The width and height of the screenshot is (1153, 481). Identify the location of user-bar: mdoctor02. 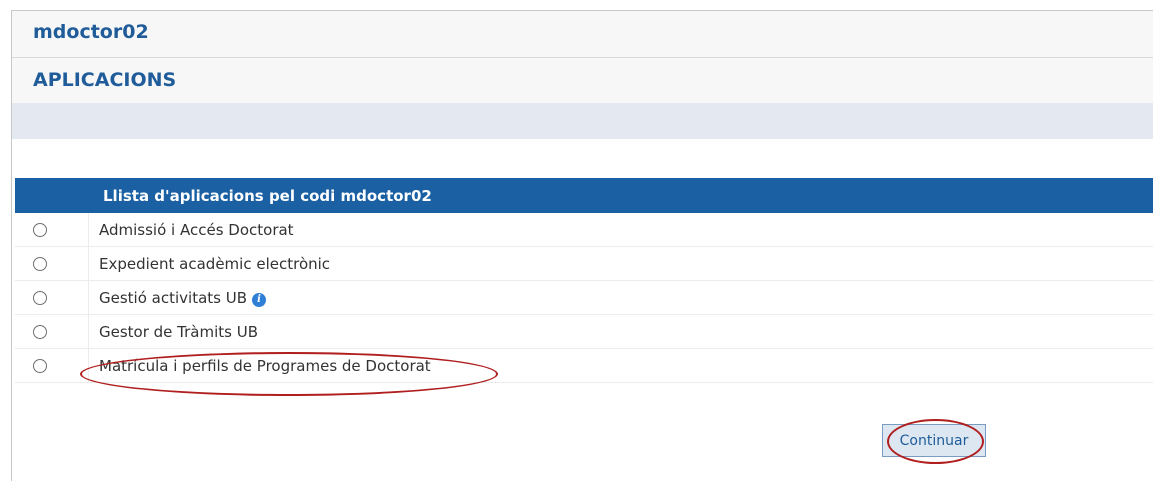
(582, 34).